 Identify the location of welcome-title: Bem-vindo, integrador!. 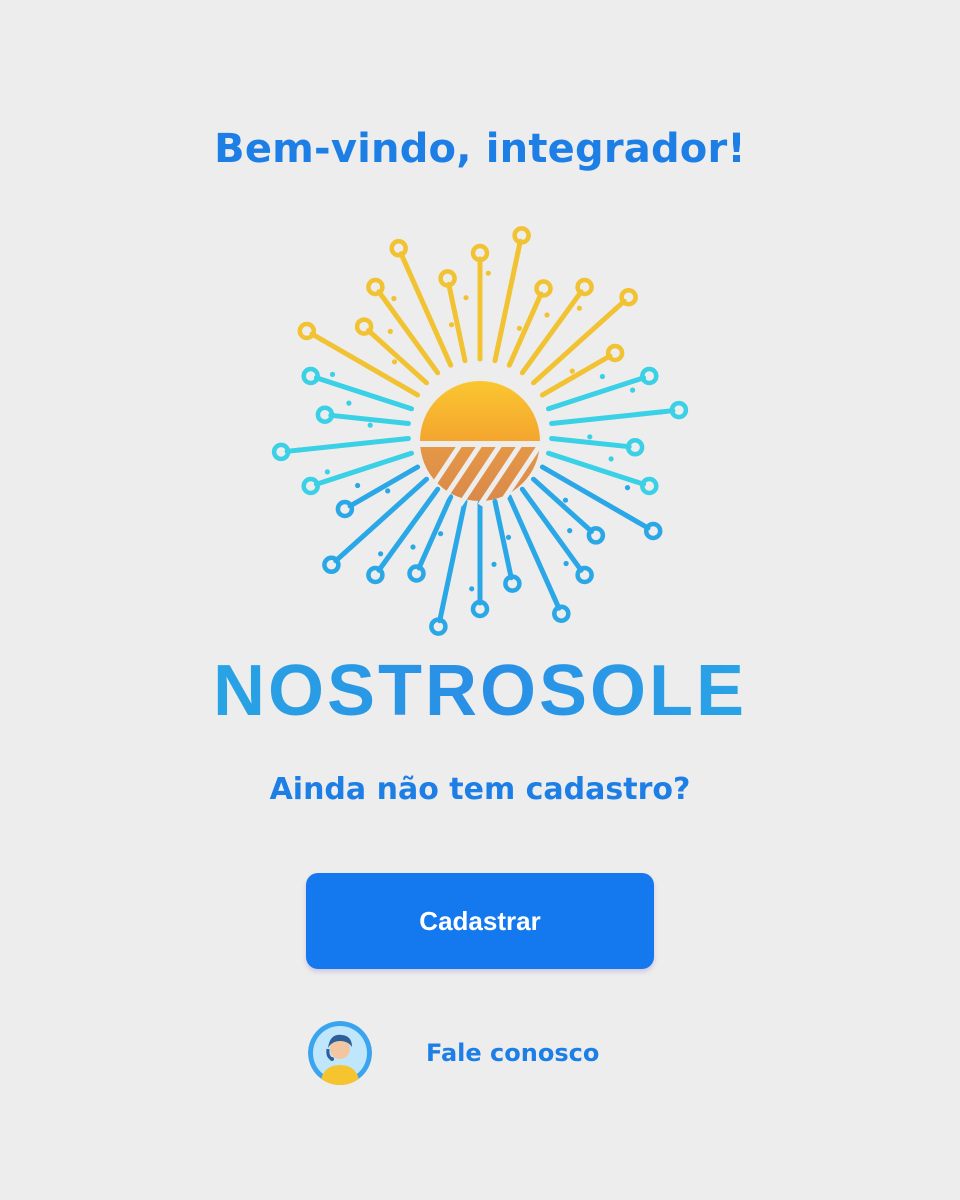
(480, 149).